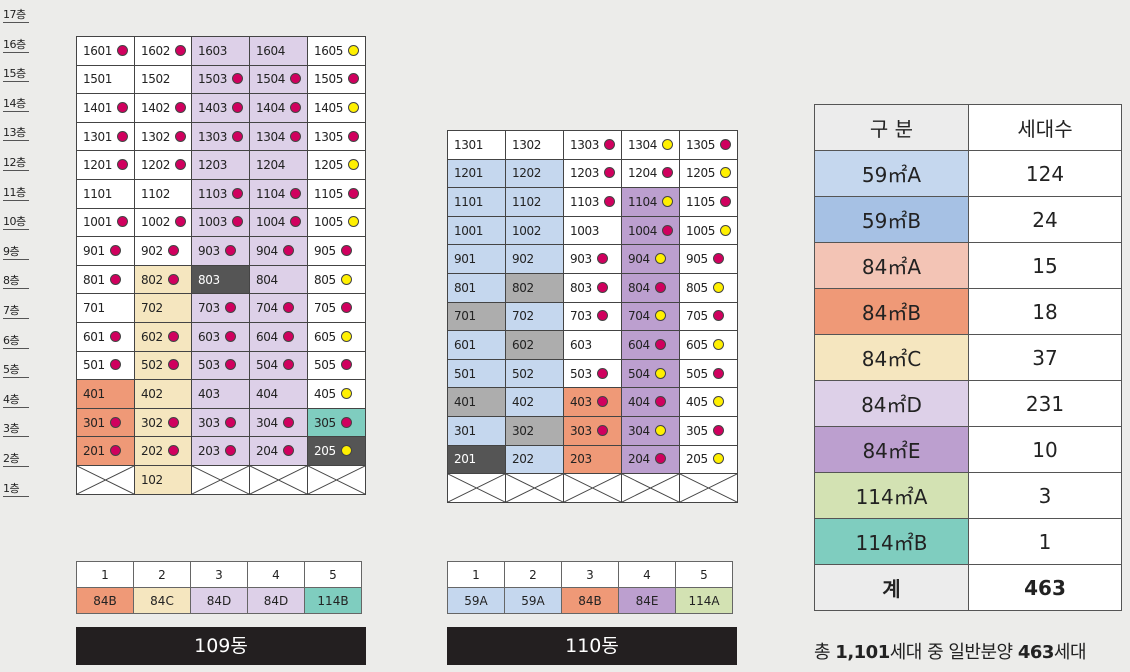  I want to click on unit-cell: 801, so click(105, 279).